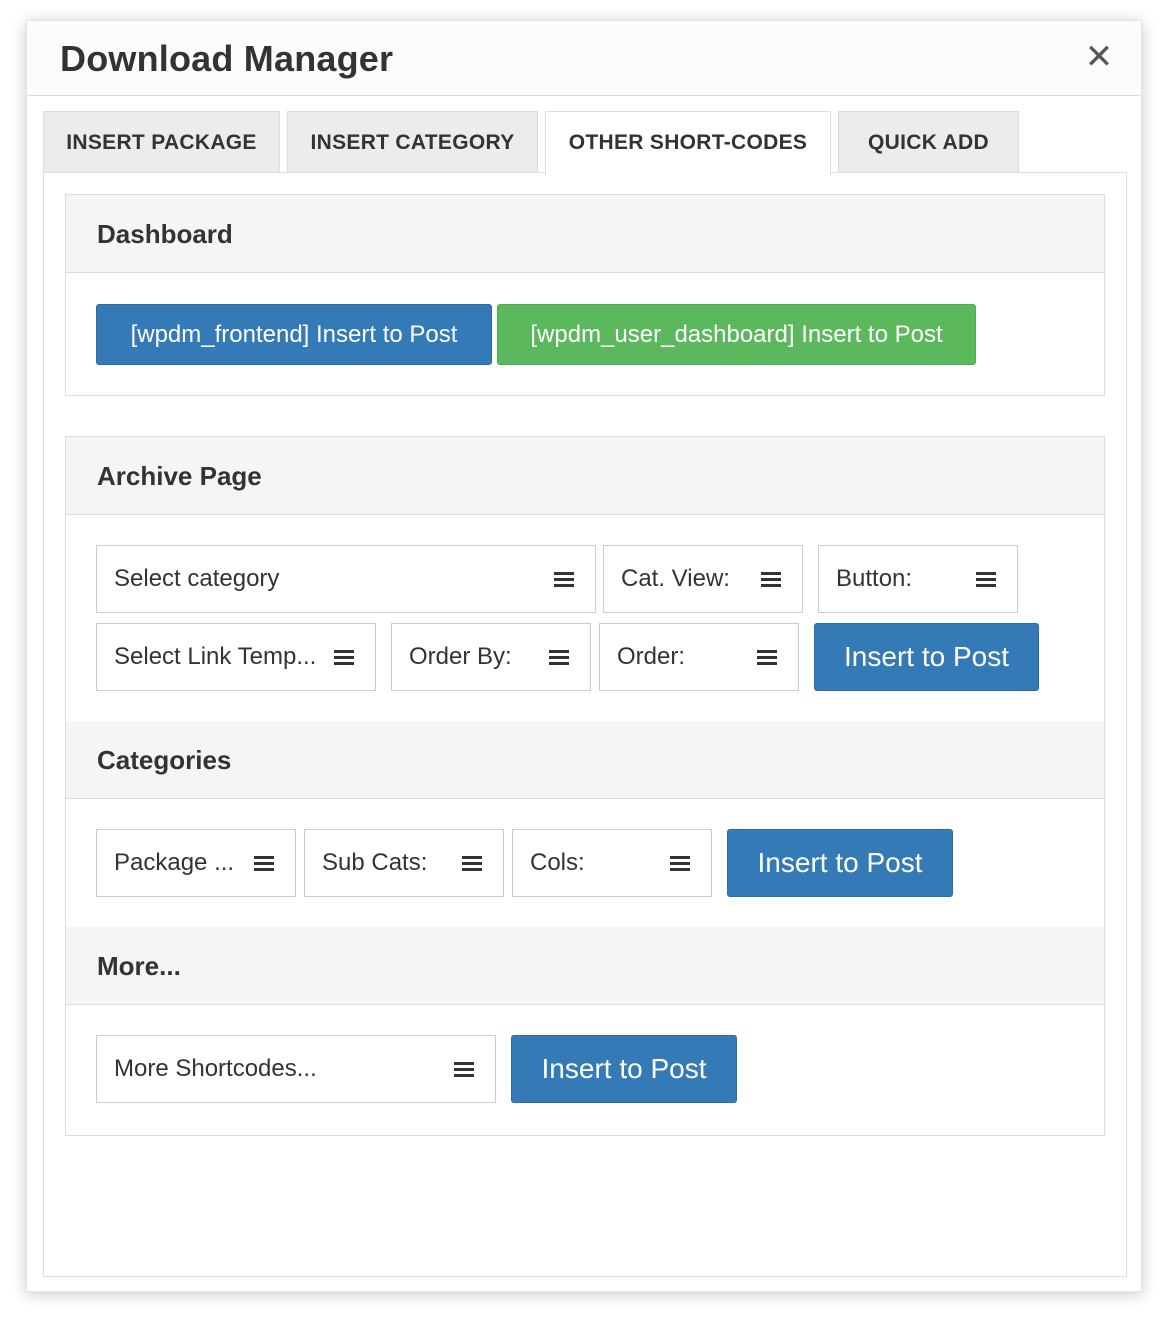 The width and height of the screenshot is (1168, 1322). What do you see at coordinates (179, 476) in the screenshot?
I see `archive-page-heading-text: Archive Page` at bounding box center [179, 476].